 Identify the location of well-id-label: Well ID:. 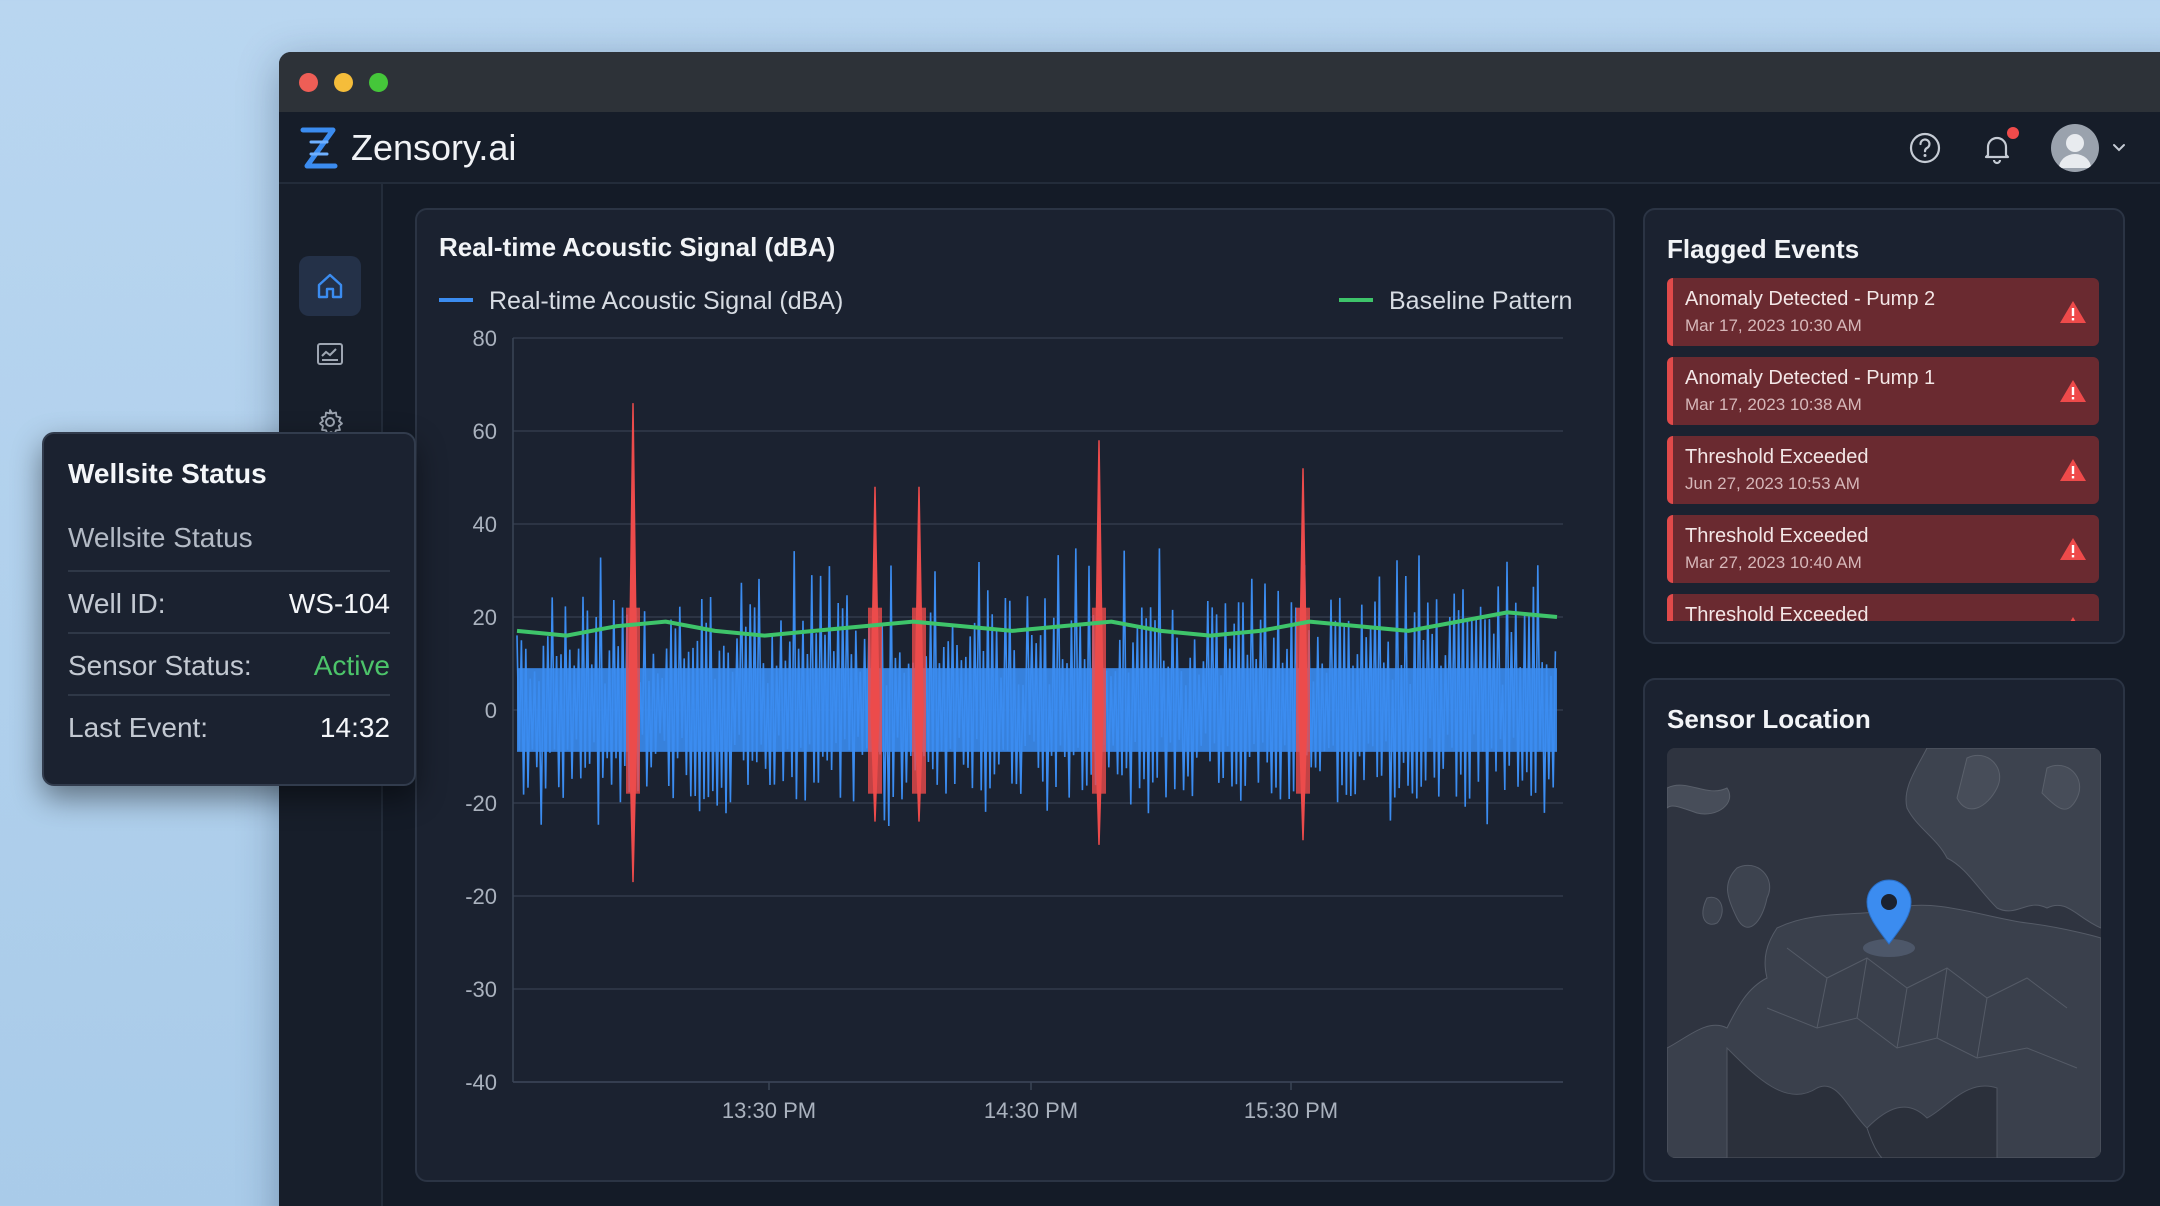
(117, 603).